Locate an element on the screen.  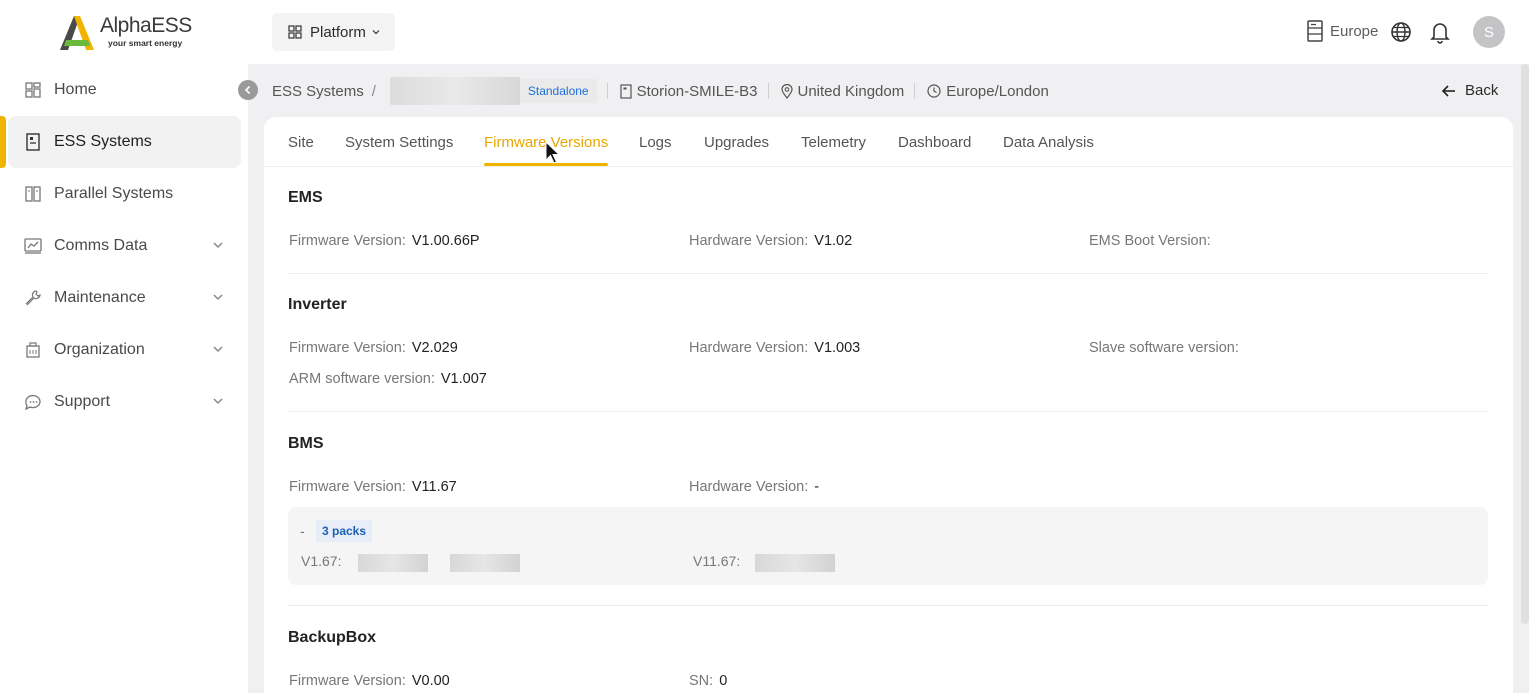
section-title-bms: BMS is located at coordinates (306, 443).